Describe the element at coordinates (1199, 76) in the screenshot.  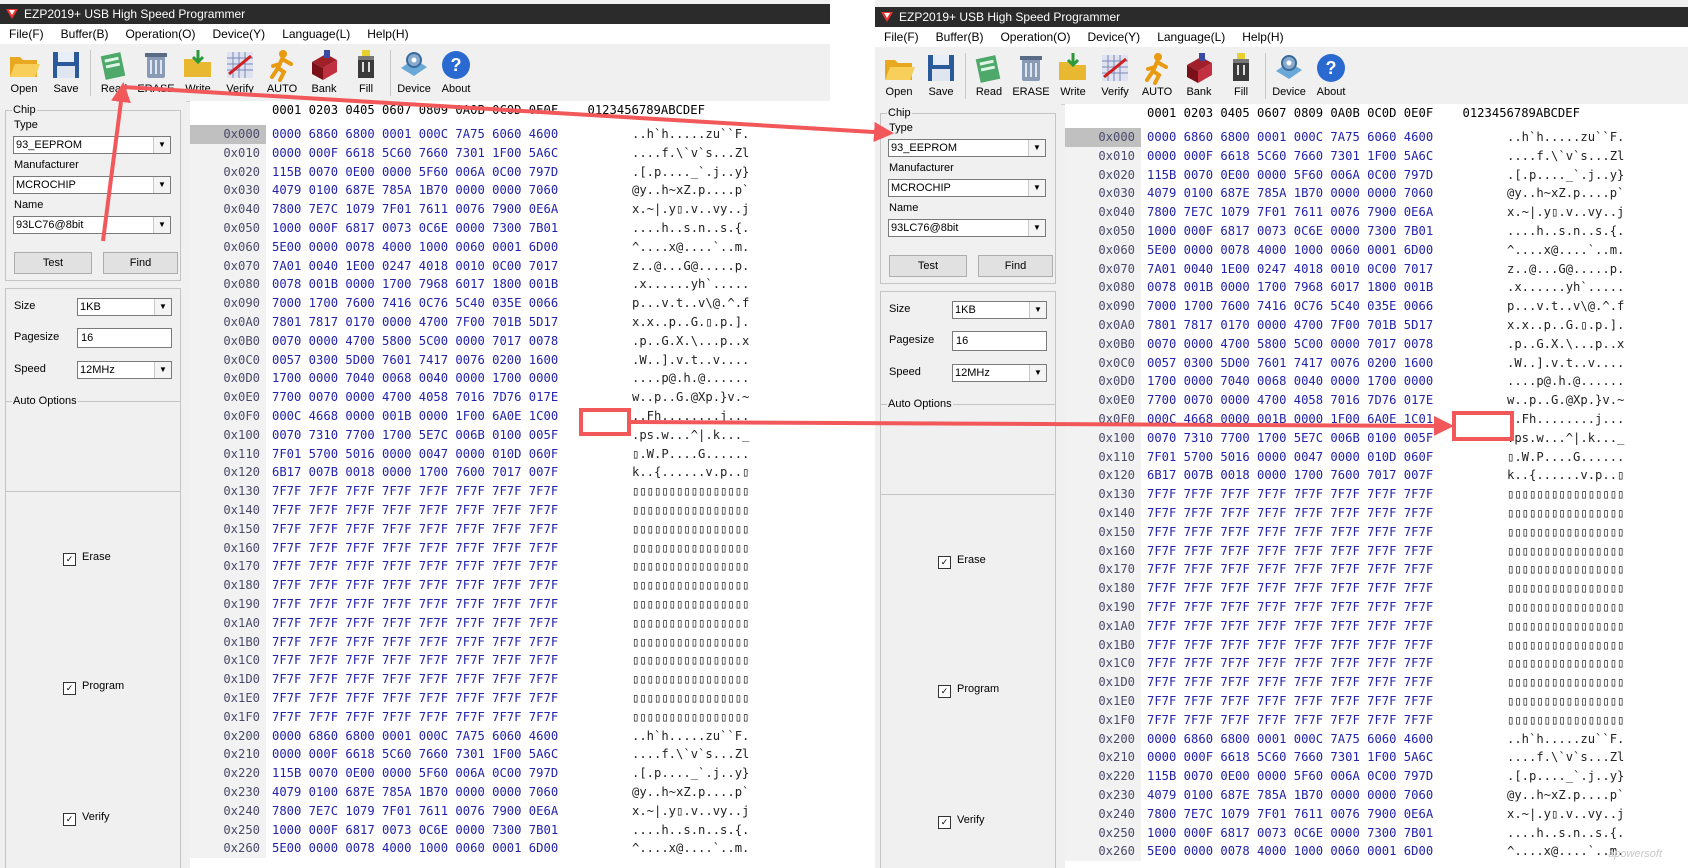
I see `bank-button: Bank` at that location.